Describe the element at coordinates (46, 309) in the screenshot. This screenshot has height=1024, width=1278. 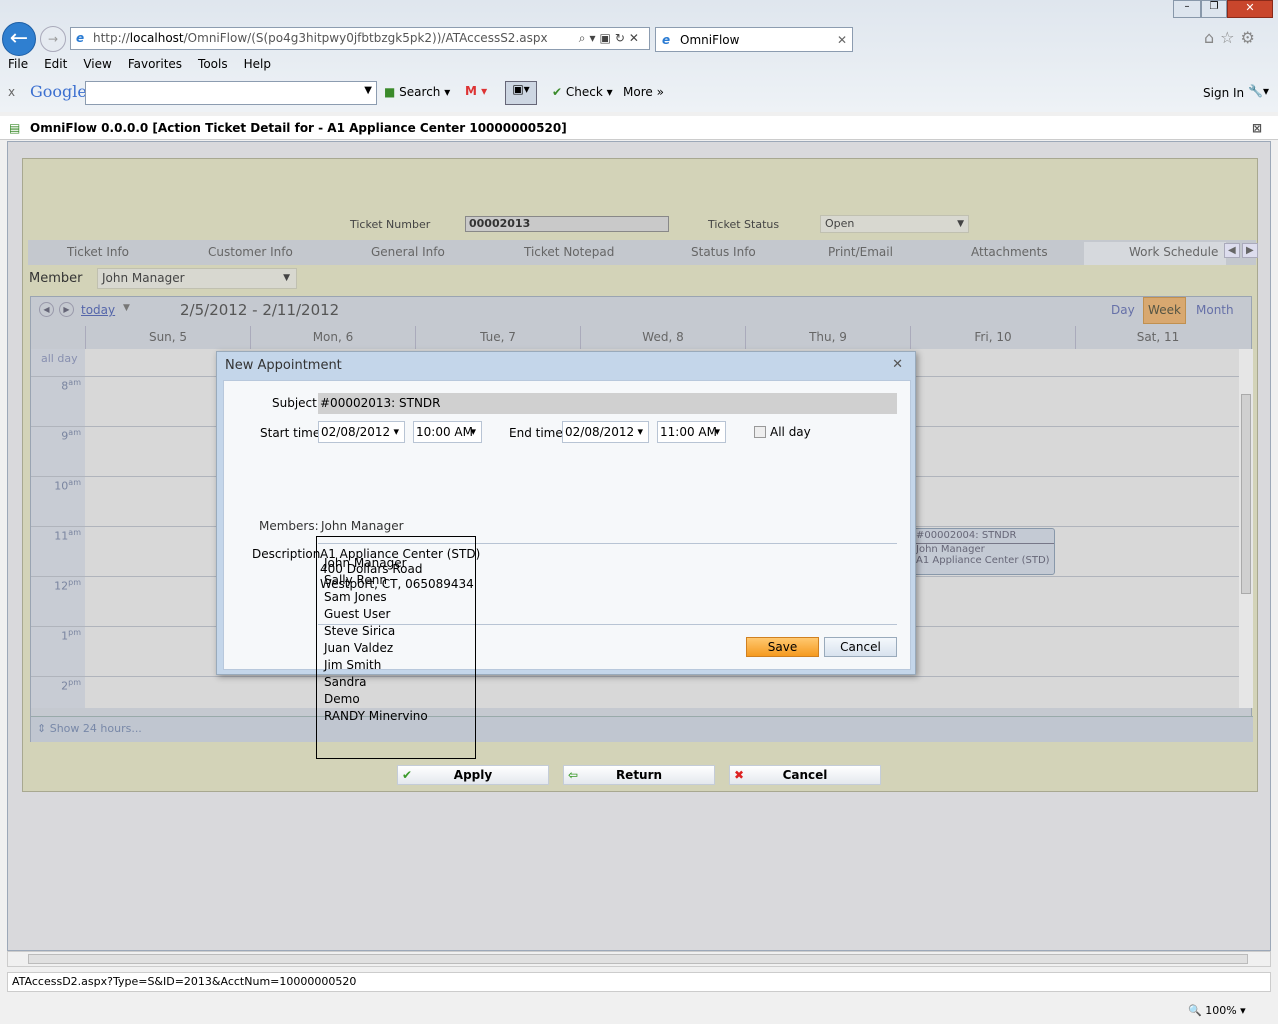
I see `prev-week-button: ◀` at that location.